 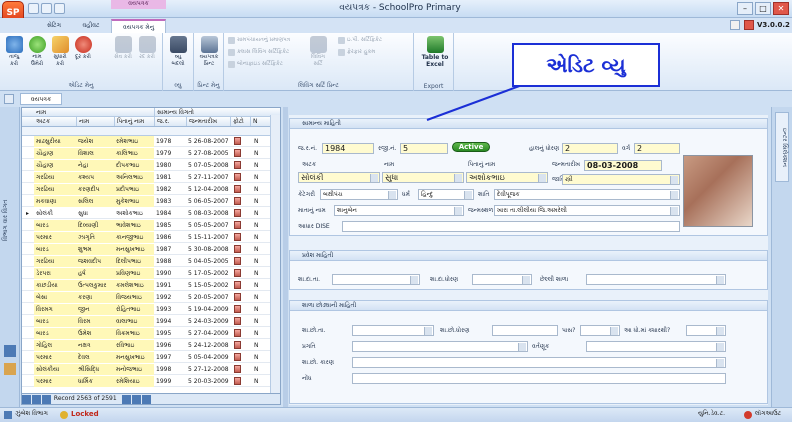 What do you see at coordinates (376, 279) in the screenshot?
I see `adm-date-field` at bounding box center [376, 279].